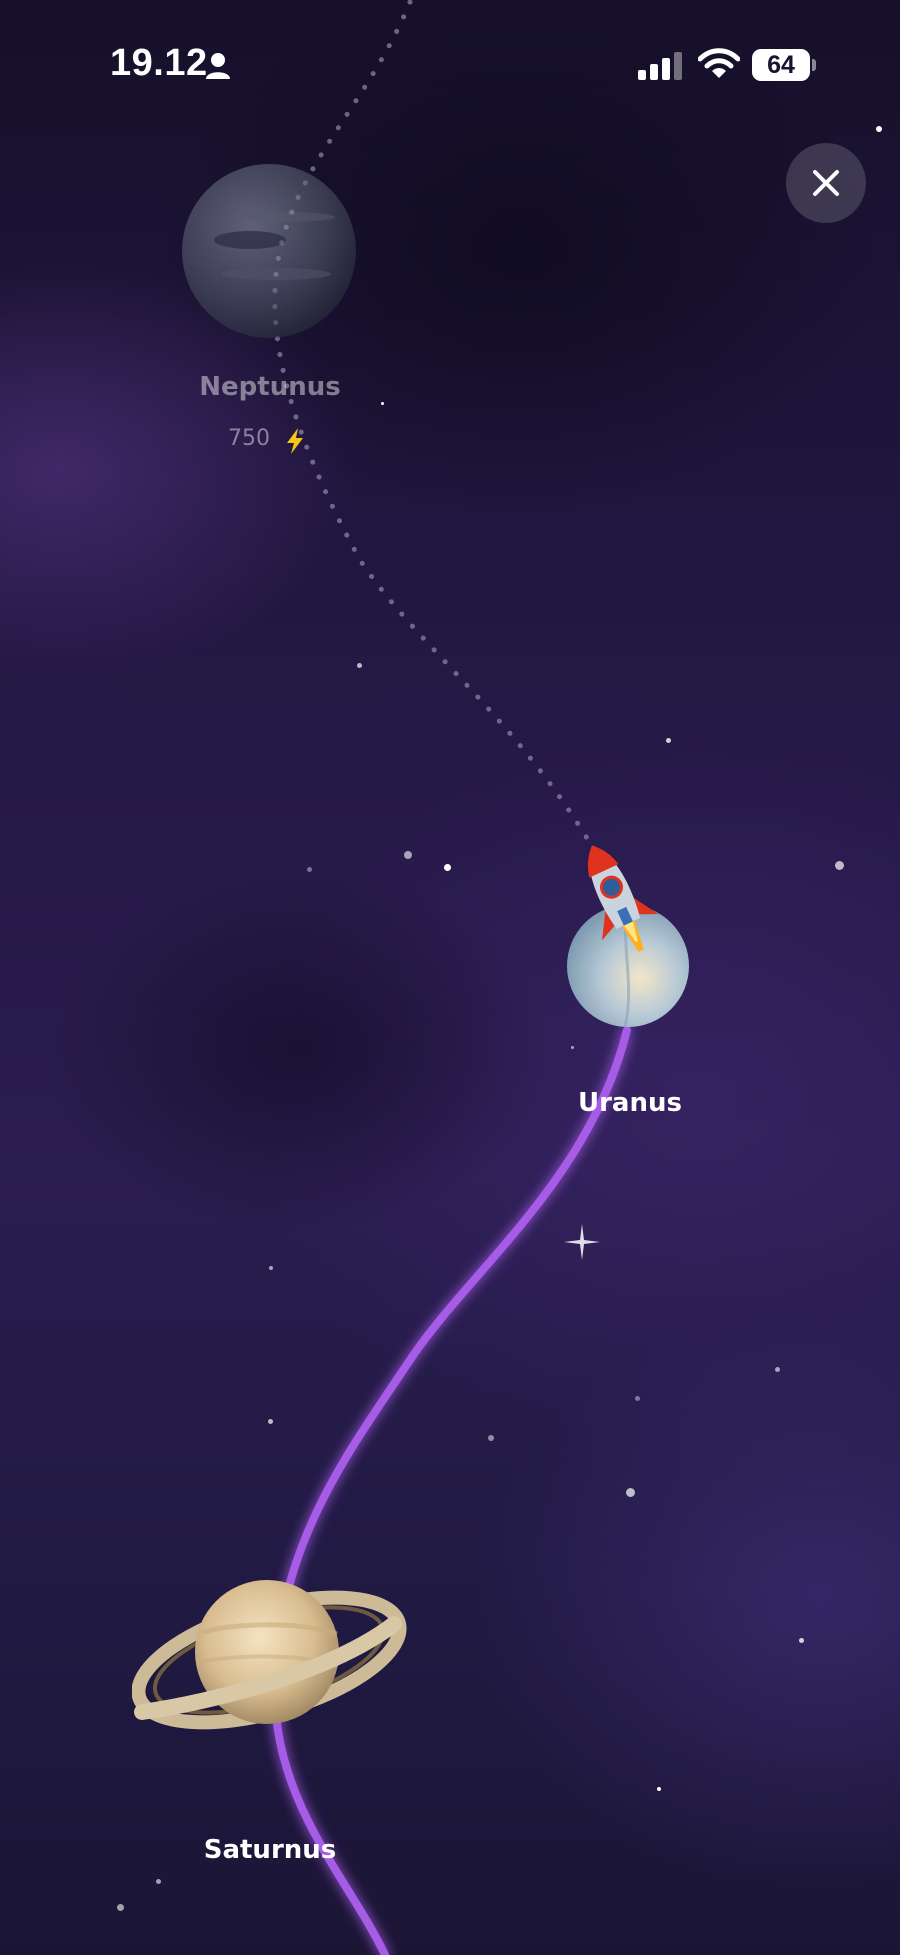 The width and height of the screenshot is (900, 1955). I want to click on planet-label-neptunus: Neptunus, so click(270, 387).